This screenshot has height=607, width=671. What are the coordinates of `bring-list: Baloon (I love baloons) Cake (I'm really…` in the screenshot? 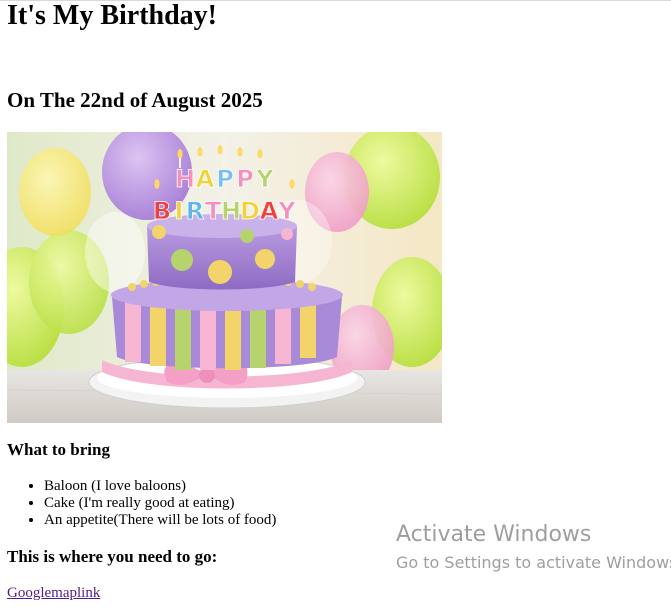 It's located at (141, 503).